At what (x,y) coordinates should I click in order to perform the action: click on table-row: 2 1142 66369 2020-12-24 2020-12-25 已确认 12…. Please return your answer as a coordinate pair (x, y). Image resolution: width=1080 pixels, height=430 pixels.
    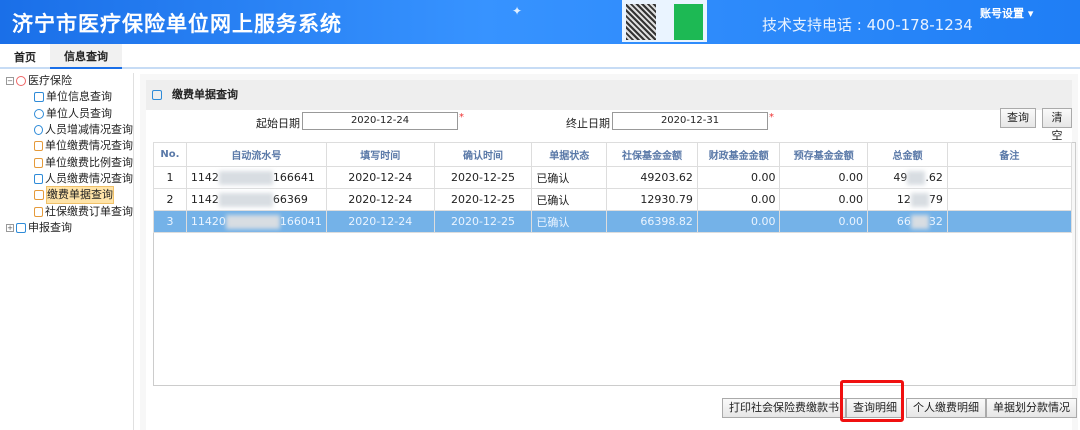
    Looking at the image, I should click on (613, 199).